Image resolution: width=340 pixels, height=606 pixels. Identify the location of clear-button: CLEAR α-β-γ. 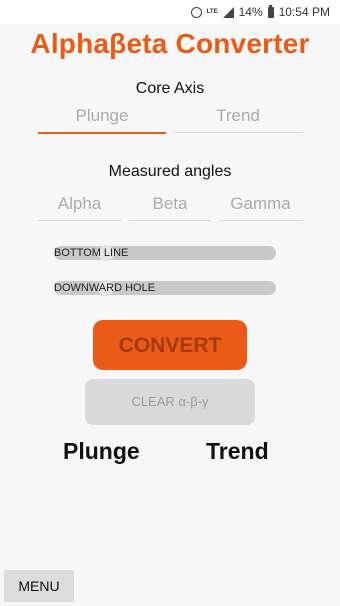
(170, 402).